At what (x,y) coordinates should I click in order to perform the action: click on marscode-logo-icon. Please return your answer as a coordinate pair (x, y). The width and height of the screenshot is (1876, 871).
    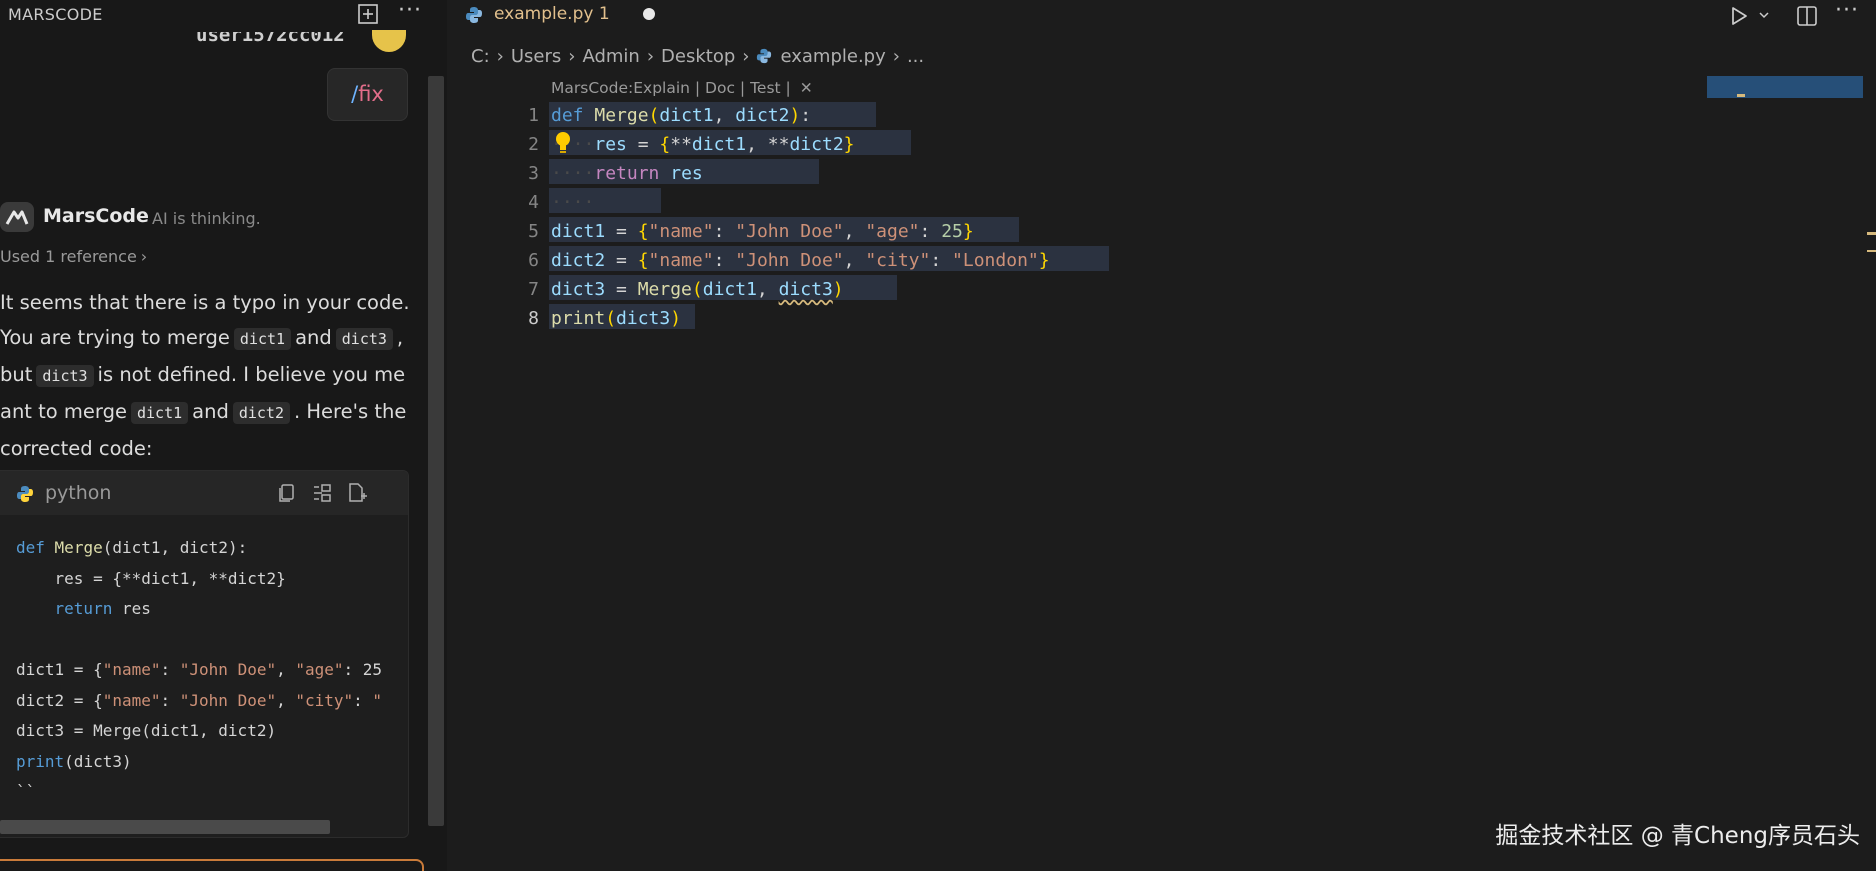
    Looking at the image, I should click on (17, 217).